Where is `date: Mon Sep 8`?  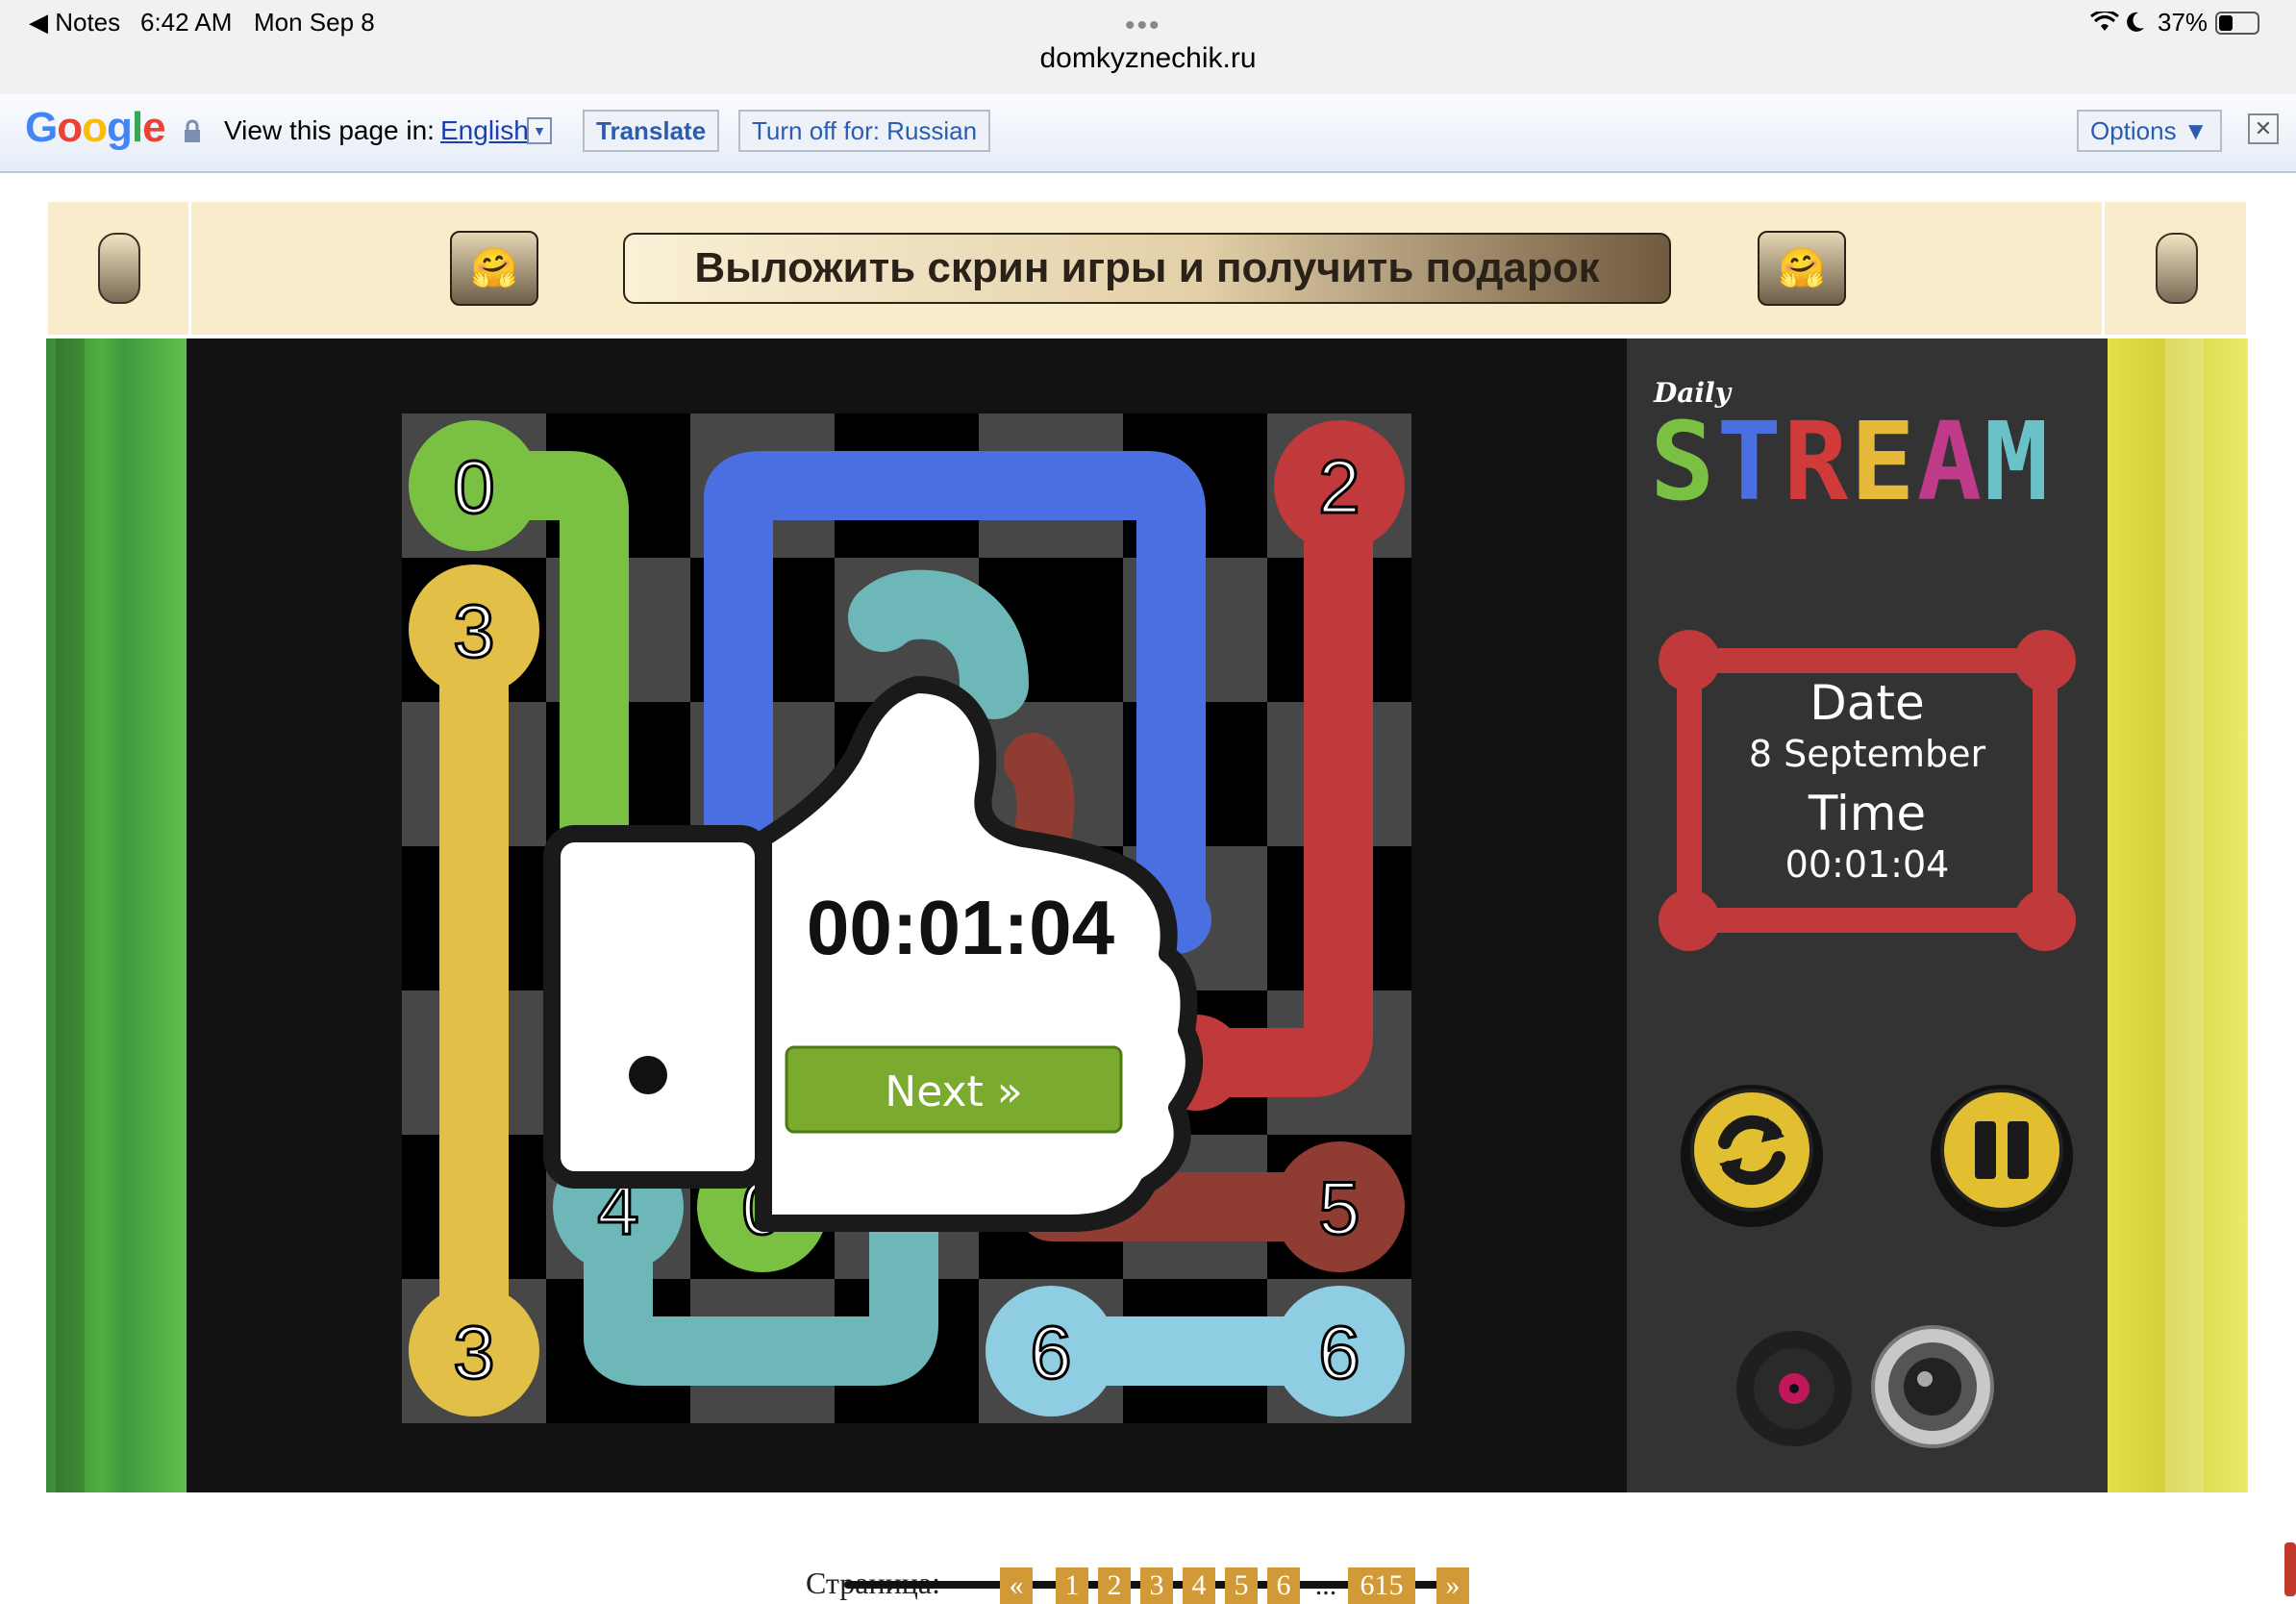 date: Mon Sep 8 is located at coordinates (314, 22).